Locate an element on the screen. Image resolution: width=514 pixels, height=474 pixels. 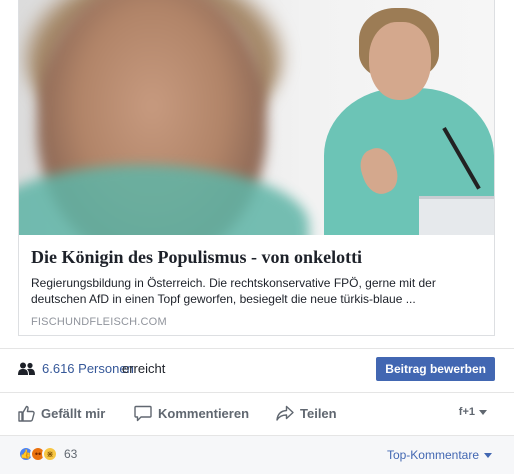
comment-icon is located at coordinates (143, 413).